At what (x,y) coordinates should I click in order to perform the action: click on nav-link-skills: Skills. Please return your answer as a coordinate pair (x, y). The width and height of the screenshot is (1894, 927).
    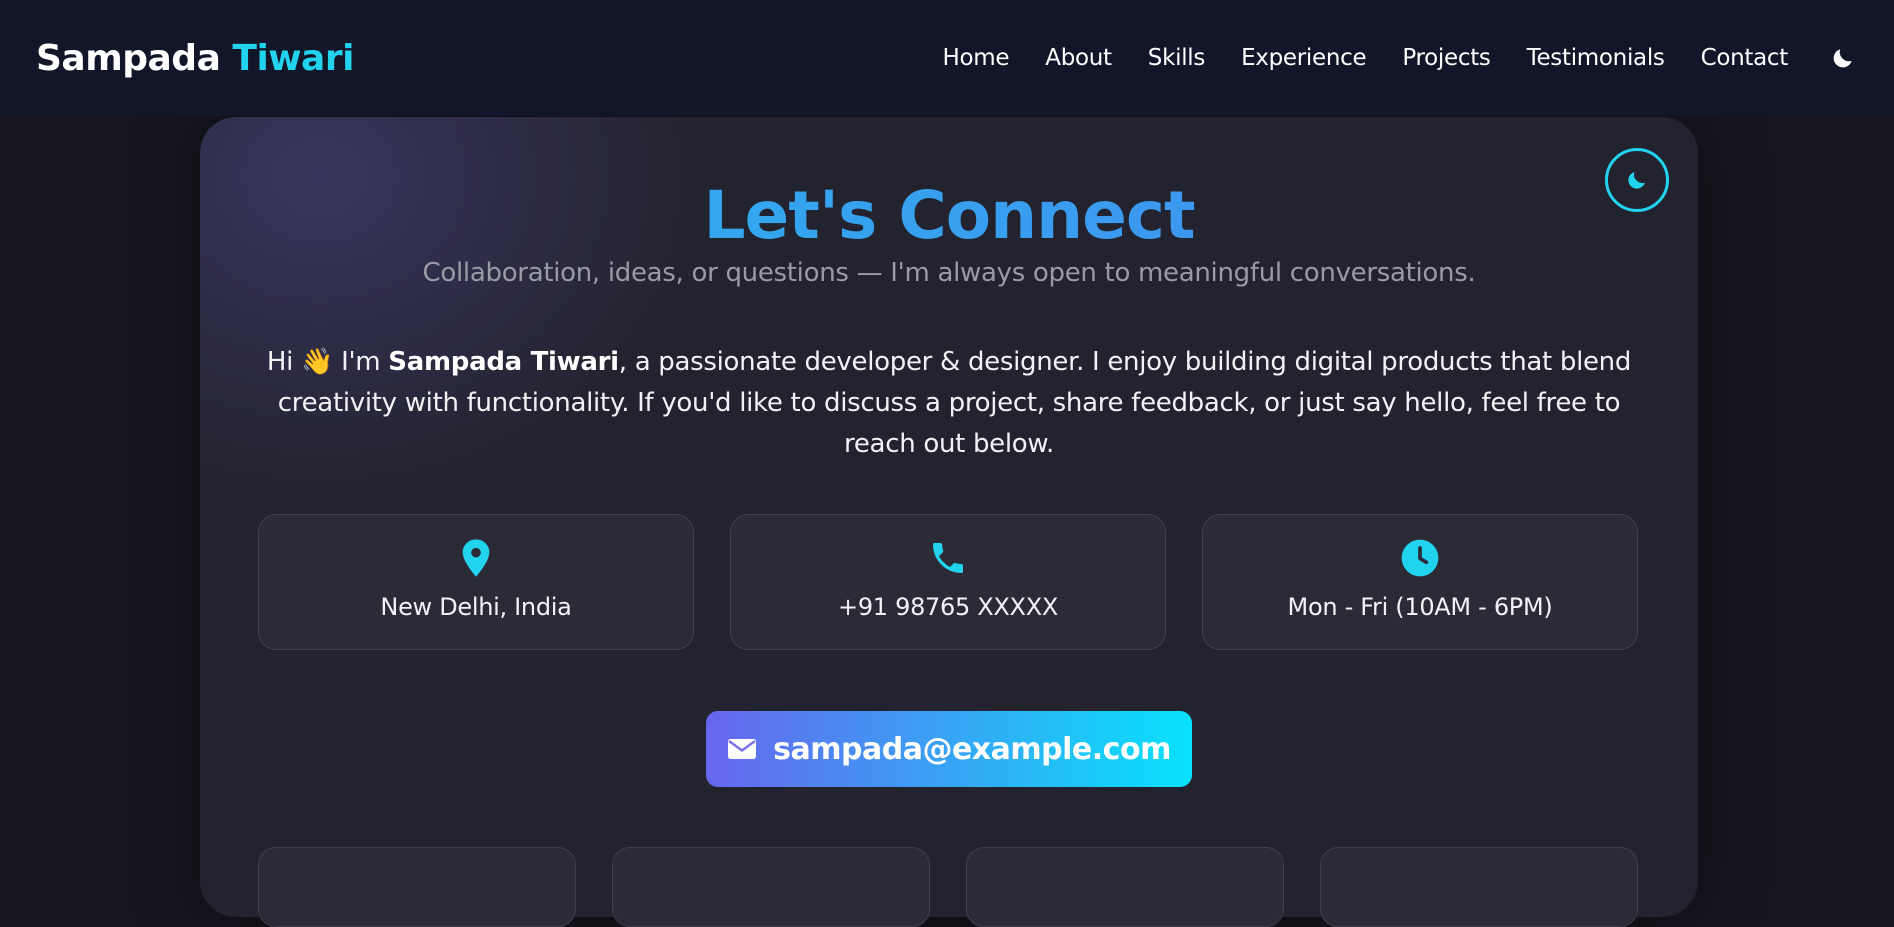
    Looking at the image, I should click on (1177, 58).